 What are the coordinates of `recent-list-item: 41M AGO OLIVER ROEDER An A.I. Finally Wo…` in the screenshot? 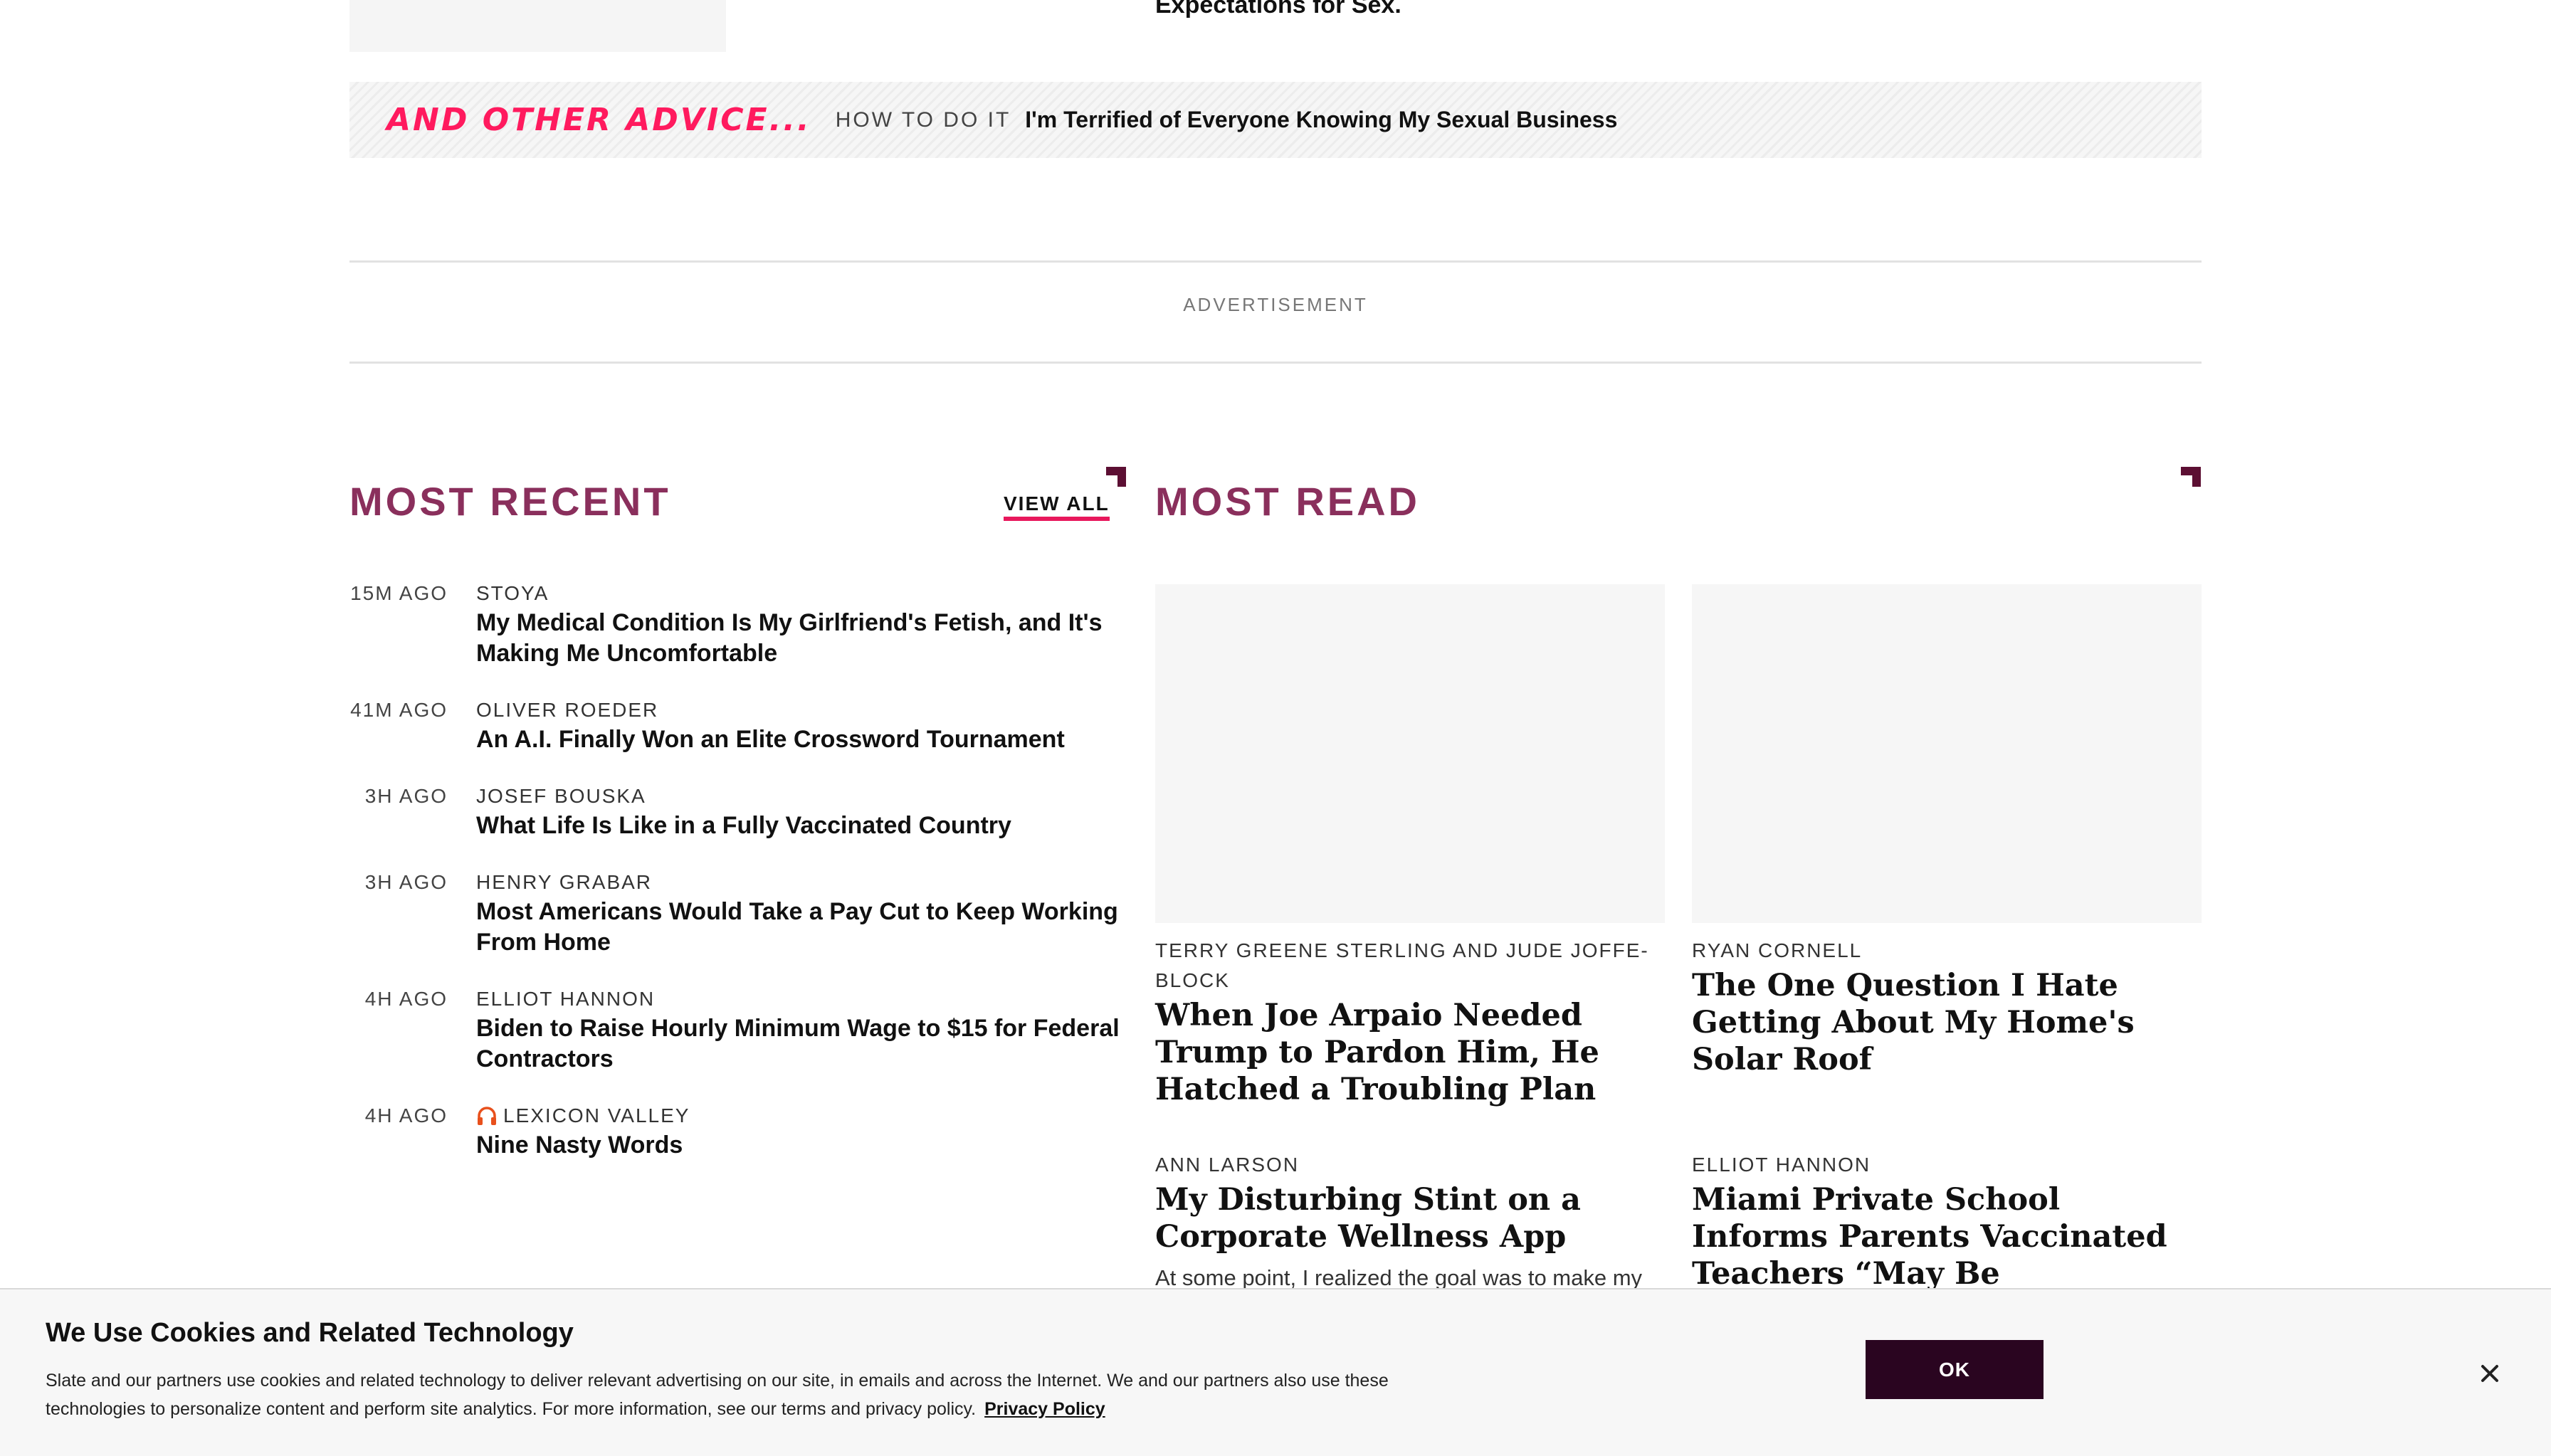 It's located at (733, 734).